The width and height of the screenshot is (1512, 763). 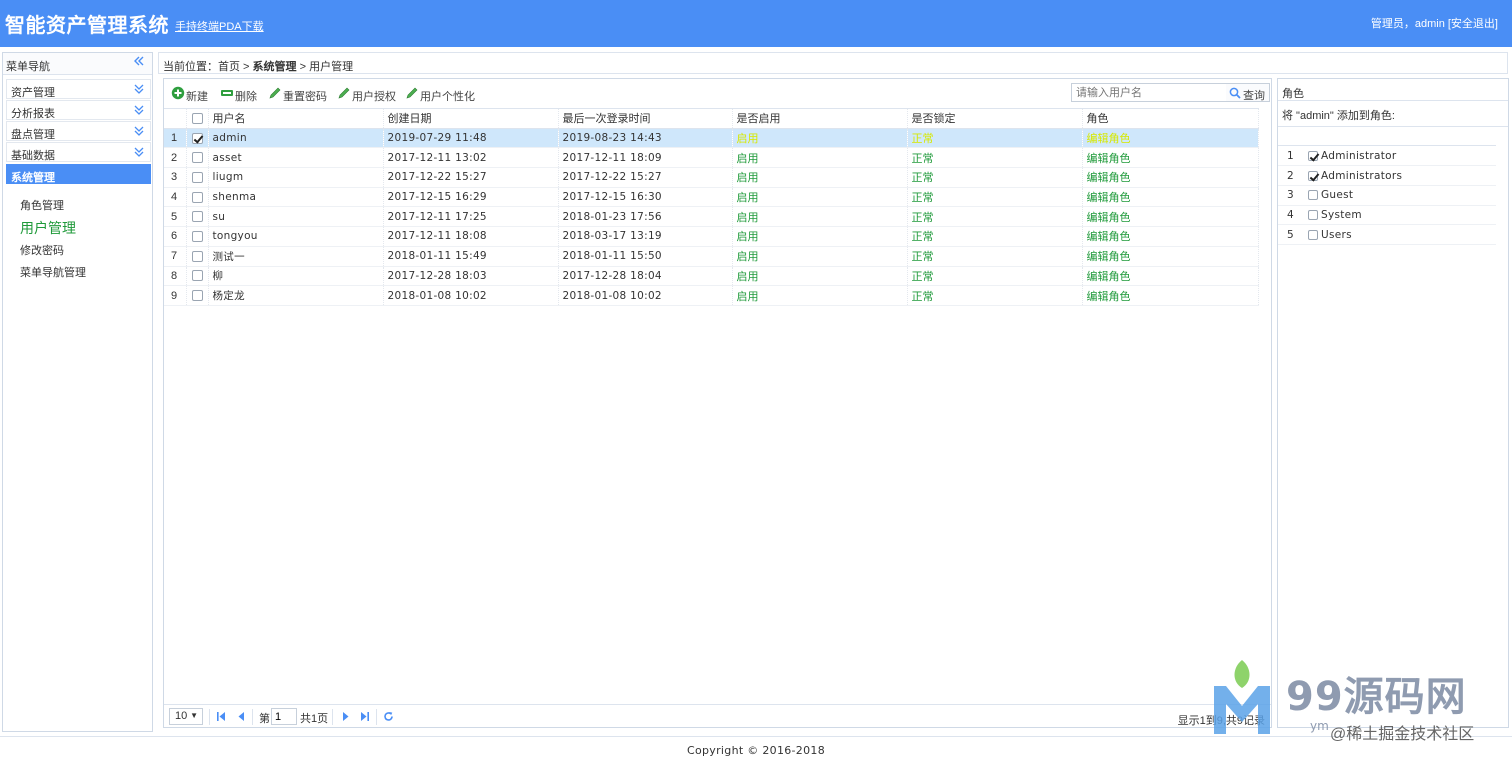 I want to click on footer: Copyright © 2016-2018, so click(x=756, y=749).